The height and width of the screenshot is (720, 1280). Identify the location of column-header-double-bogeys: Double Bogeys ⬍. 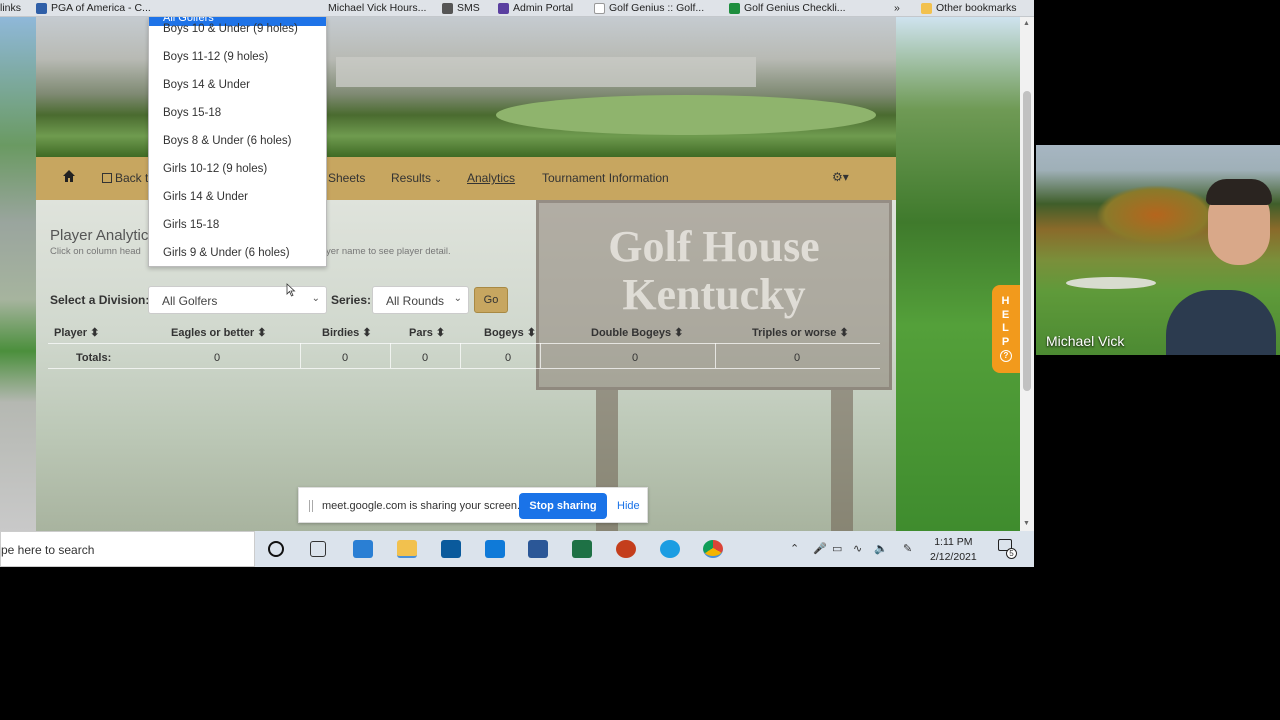
(637, 332).